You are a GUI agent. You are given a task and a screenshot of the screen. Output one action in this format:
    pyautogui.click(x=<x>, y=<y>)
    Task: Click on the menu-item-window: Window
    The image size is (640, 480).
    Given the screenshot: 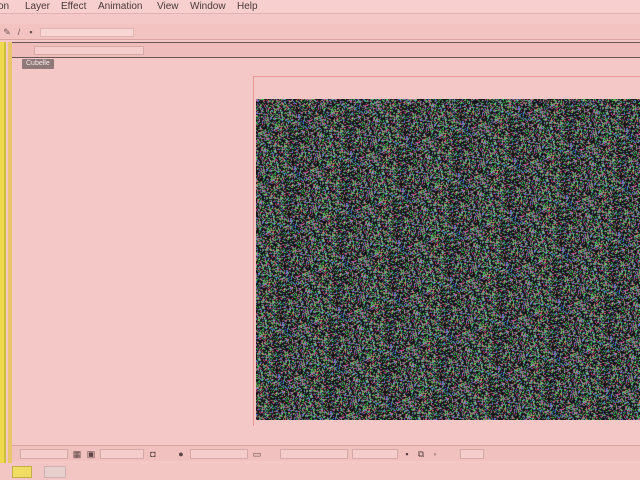 What is the action you would take?
    pyautogui.click(x=208, y=7)
    